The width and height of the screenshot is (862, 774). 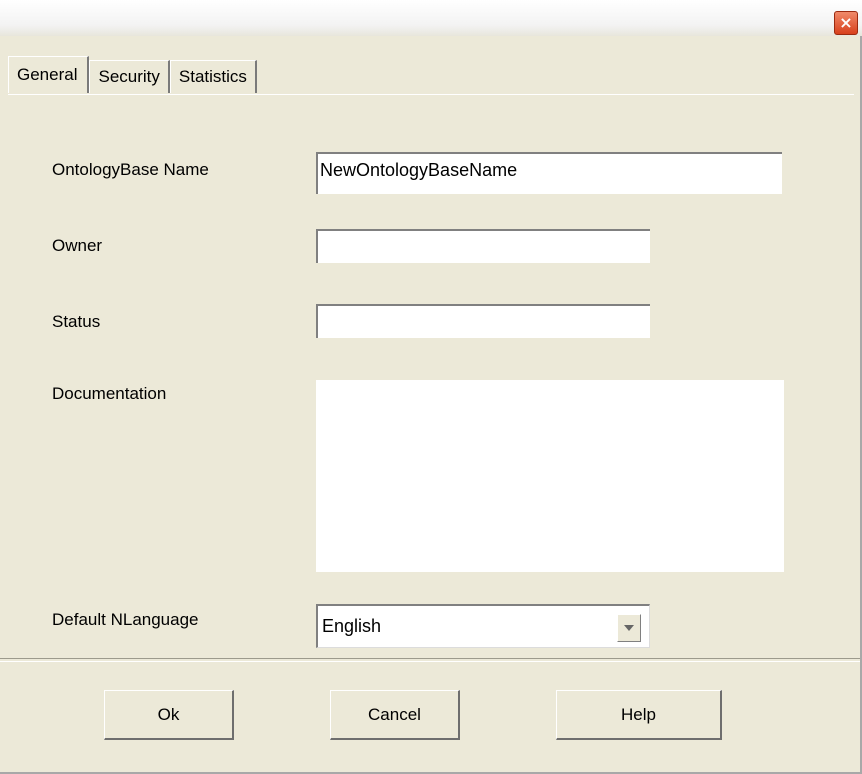 What do you see at coordinates (77, 245) in the screenshot?
I see `owner-label: Owner` at bounding box center [77, 245].